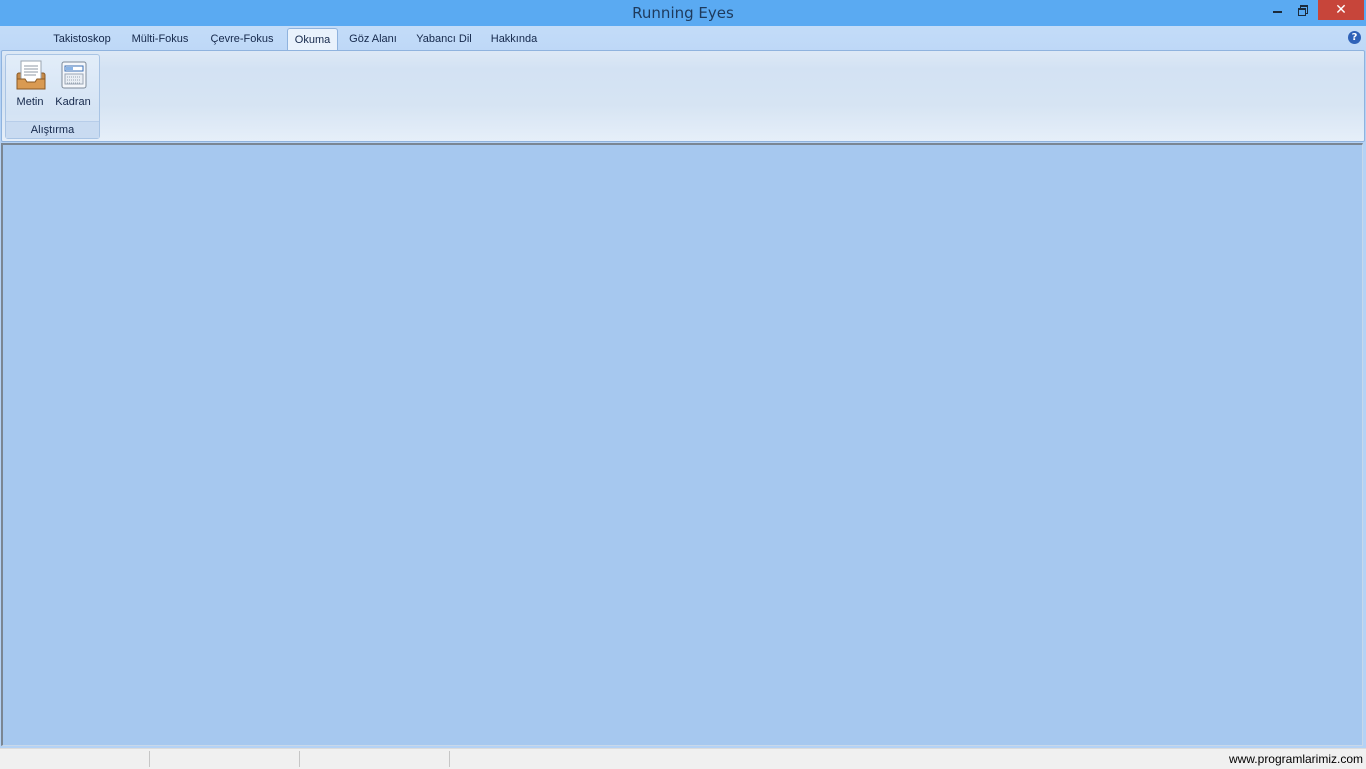 The image size is (1366, 769). What do you see at coordinates (52, 129) in the screenshot?
I see `group-caption: Alıştırma` at bounding box center [52, 129].